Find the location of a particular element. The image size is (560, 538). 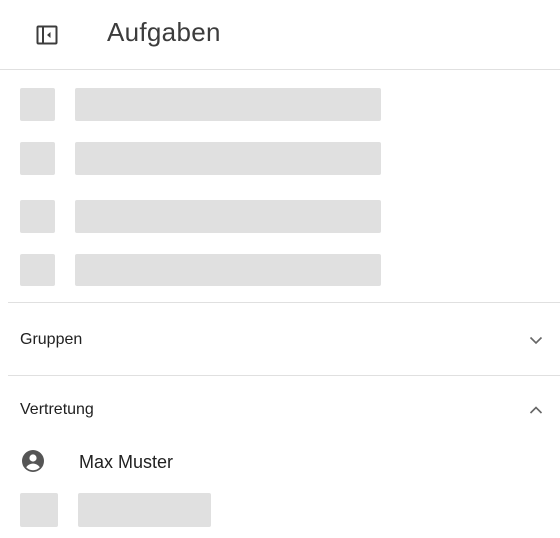

chevron-up-icon is located at coordinates (536, 410).